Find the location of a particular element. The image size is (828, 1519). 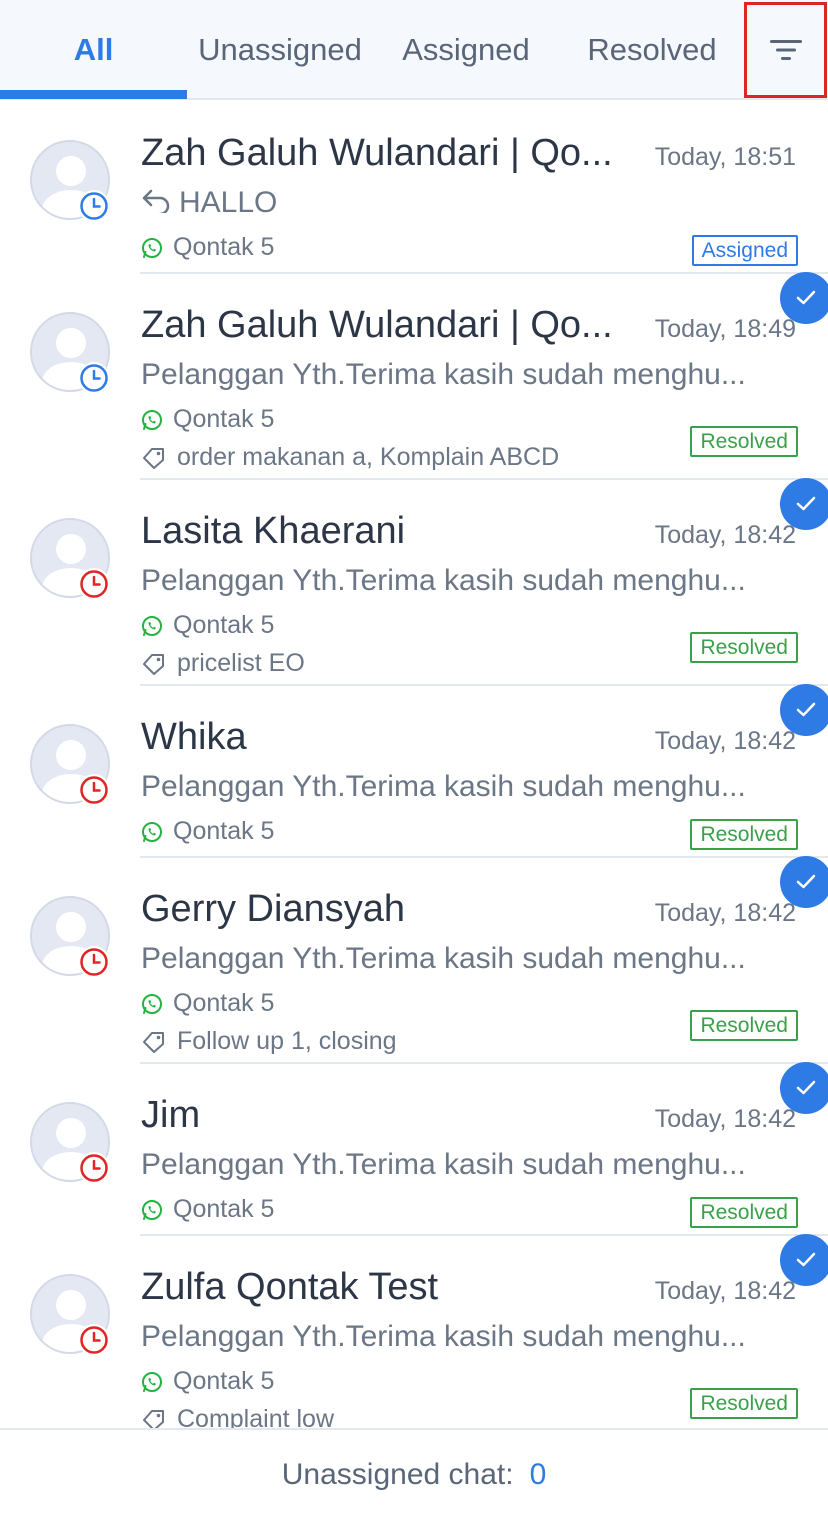

inbox-tabs: All Unassigned Assigned Resolved is located at coordinates (414, 50).